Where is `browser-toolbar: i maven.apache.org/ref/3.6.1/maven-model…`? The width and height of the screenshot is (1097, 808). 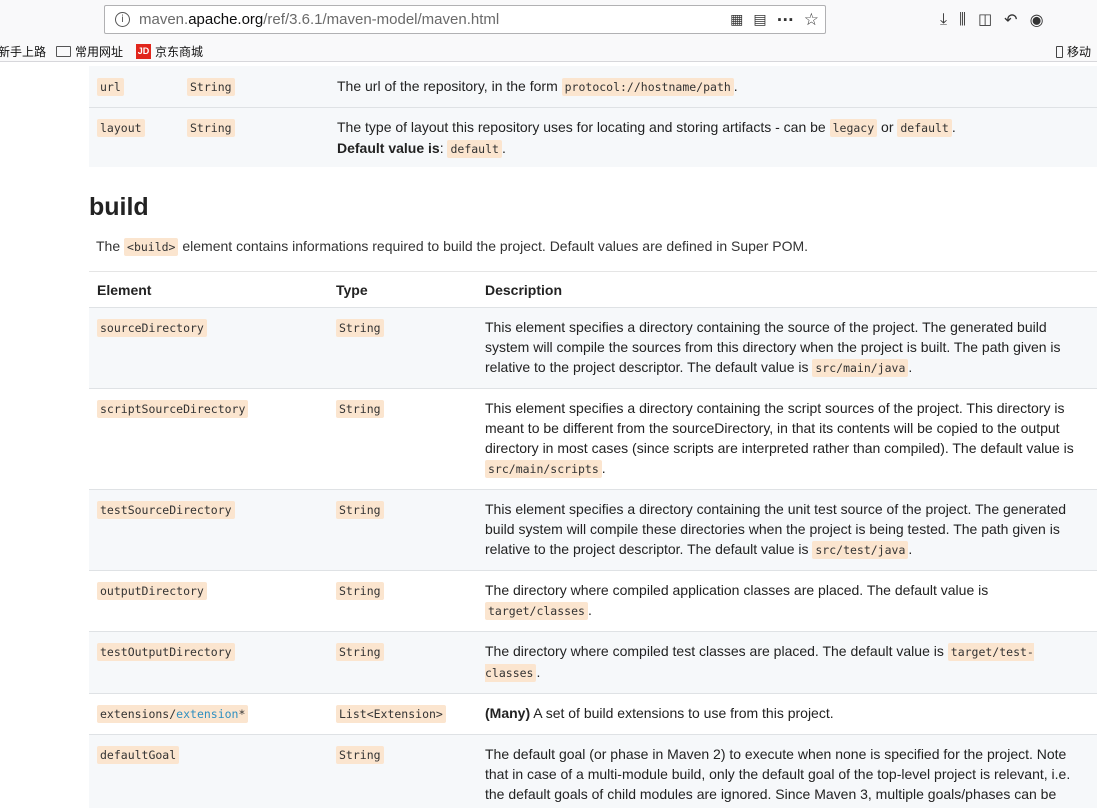 browser-toolbar: i maven.apache.org/ref/3.6.1/maven-model… is located at coordinates (548, 20).